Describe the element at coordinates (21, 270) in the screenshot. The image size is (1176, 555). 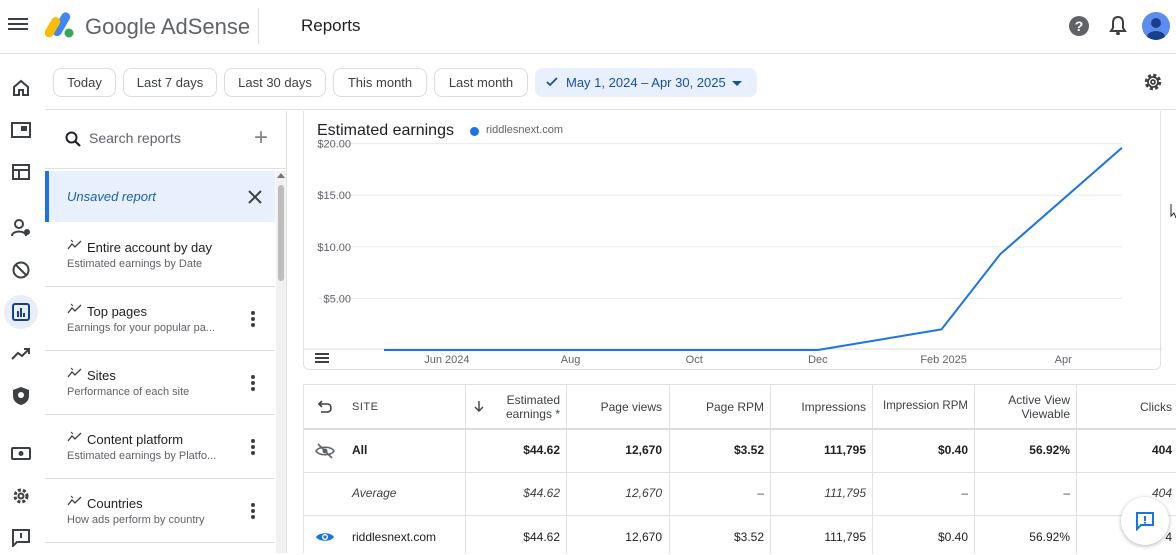
I see `blocking-controls-icon` at that location.